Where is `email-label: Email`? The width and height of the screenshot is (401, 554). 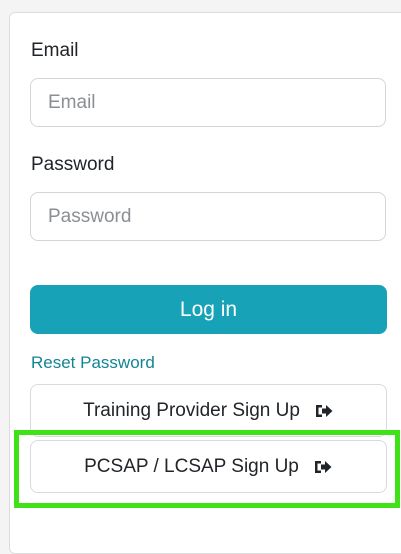 email-label: Email is located at coordinates (55, 50).